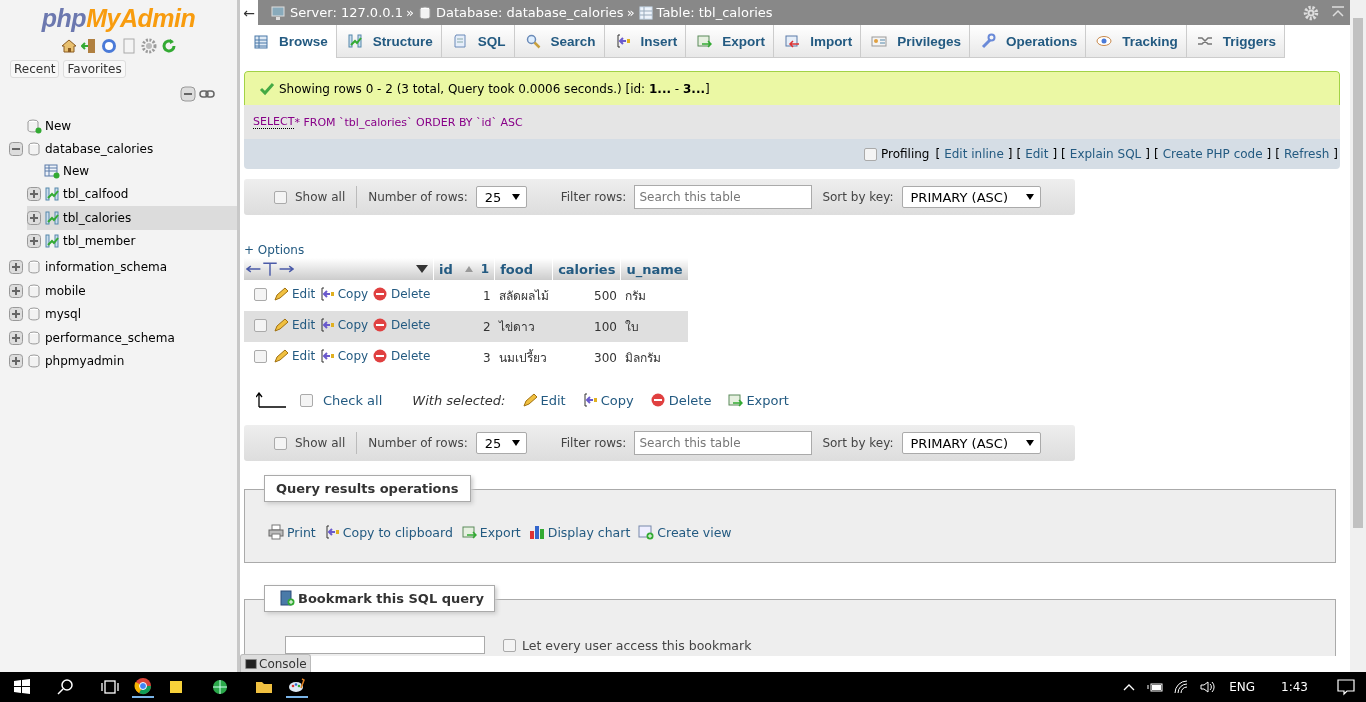 The height and width of the screenshot is (702, 1366). Describe the element at coordinates (680, 400) in the screenshot. I see `bulk-action-button: Delete` at that location.